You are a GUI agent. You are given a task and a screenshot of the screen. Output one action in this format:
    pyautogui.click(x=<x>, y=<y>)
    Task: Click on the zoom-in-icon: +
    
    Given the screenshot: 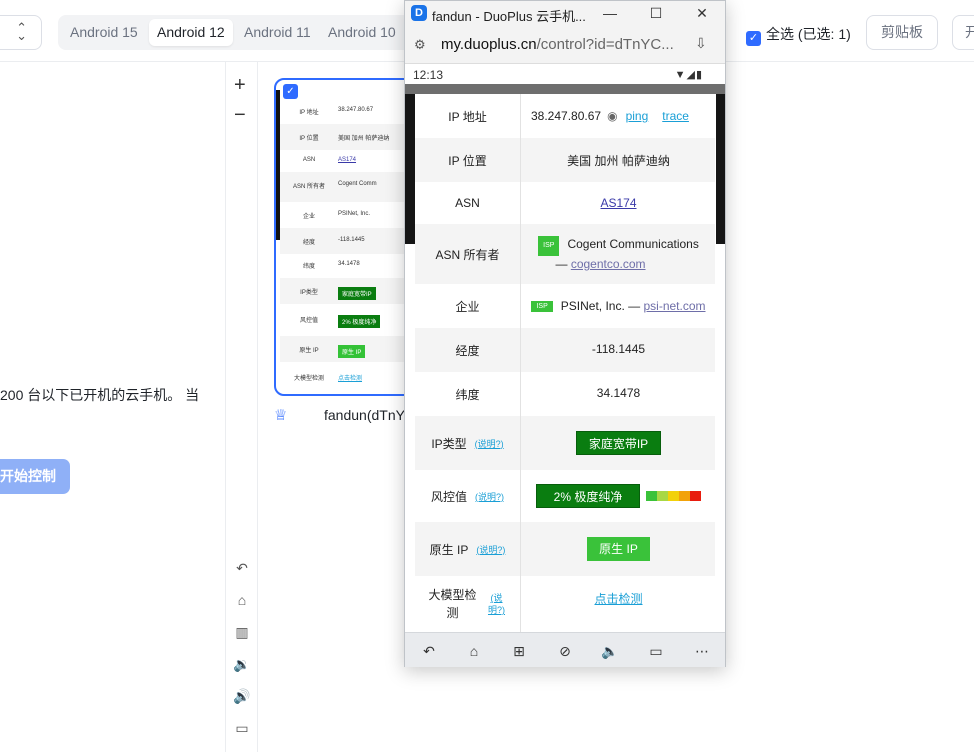 What is the action you would take?
    pyautogui.click(x=240, y=85)
    